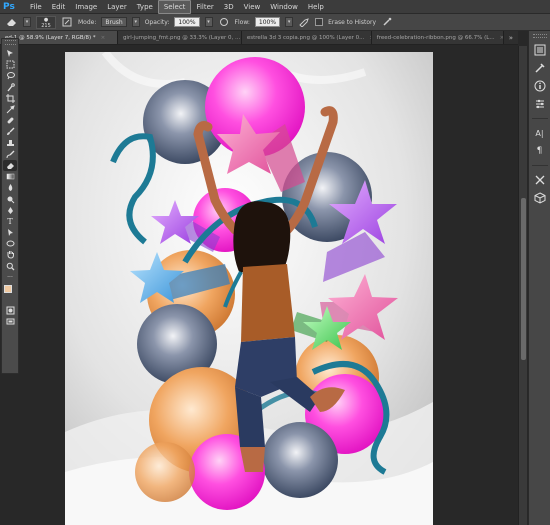  Describe the element at coordinates (242, 22) in the screenshot. I see `flow-label: Flow:` at that location.